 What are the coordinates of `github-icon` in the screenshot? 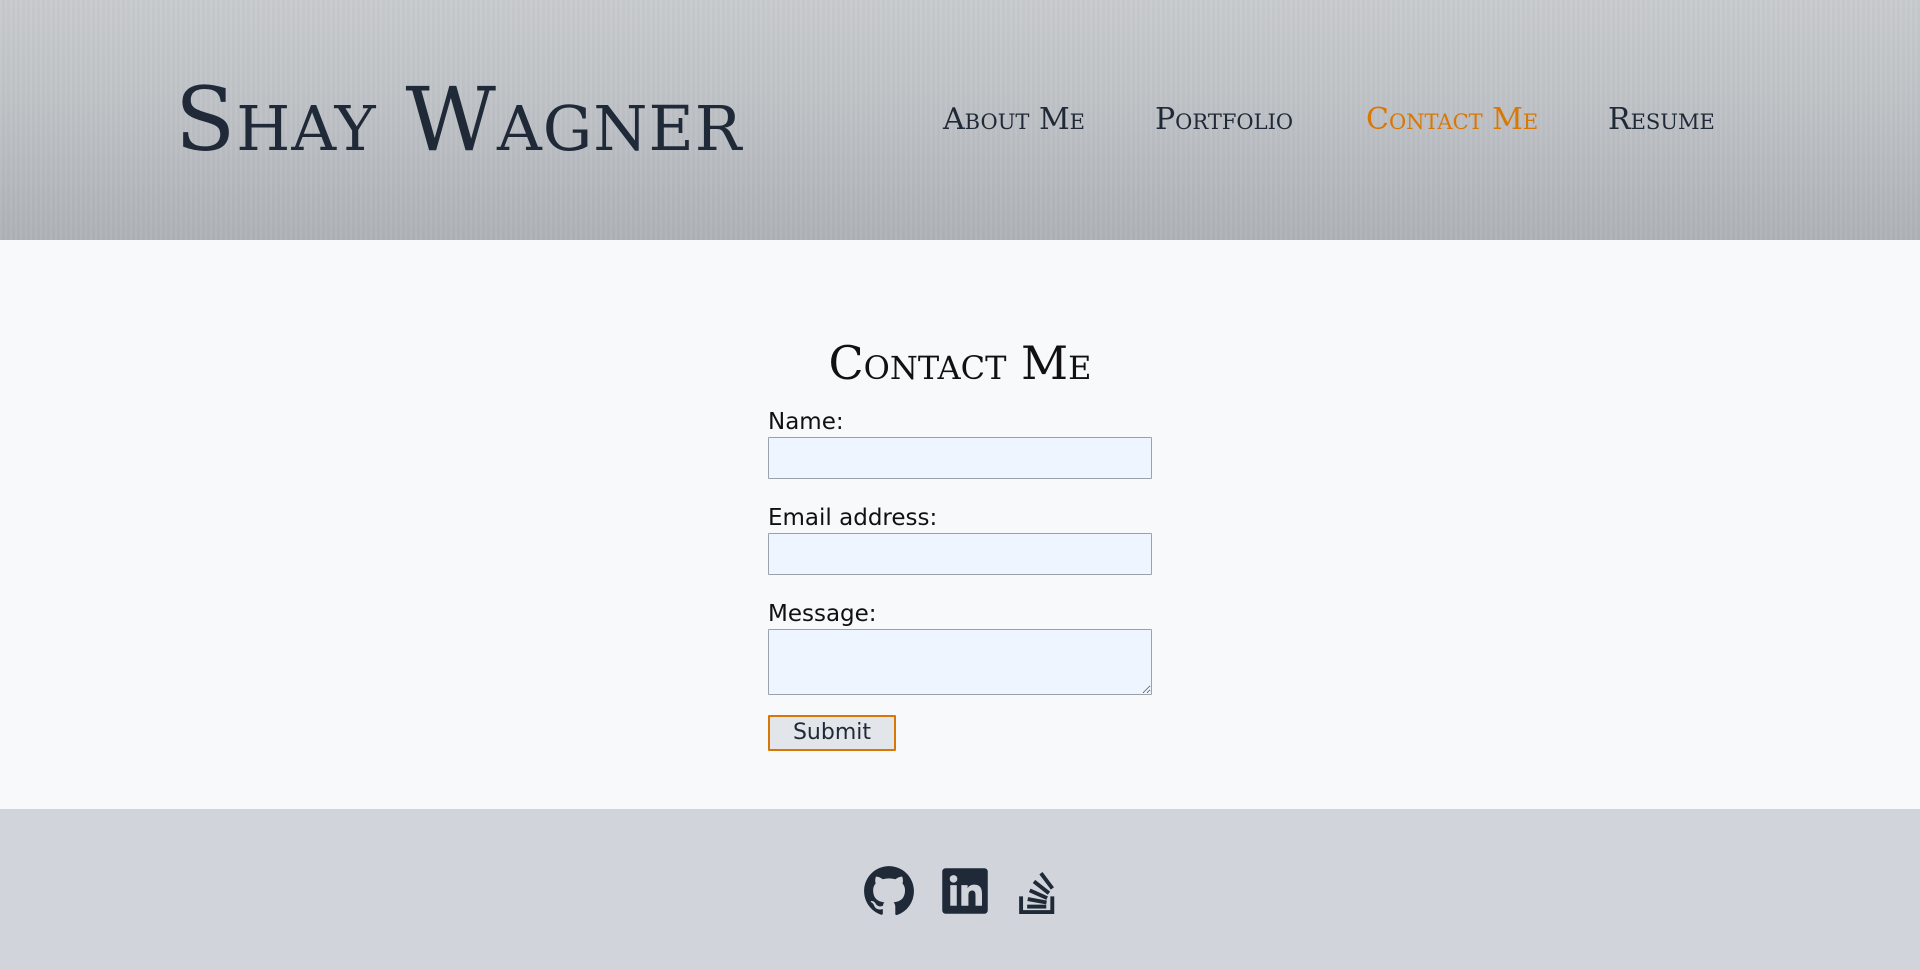 It's located at (889, 891).